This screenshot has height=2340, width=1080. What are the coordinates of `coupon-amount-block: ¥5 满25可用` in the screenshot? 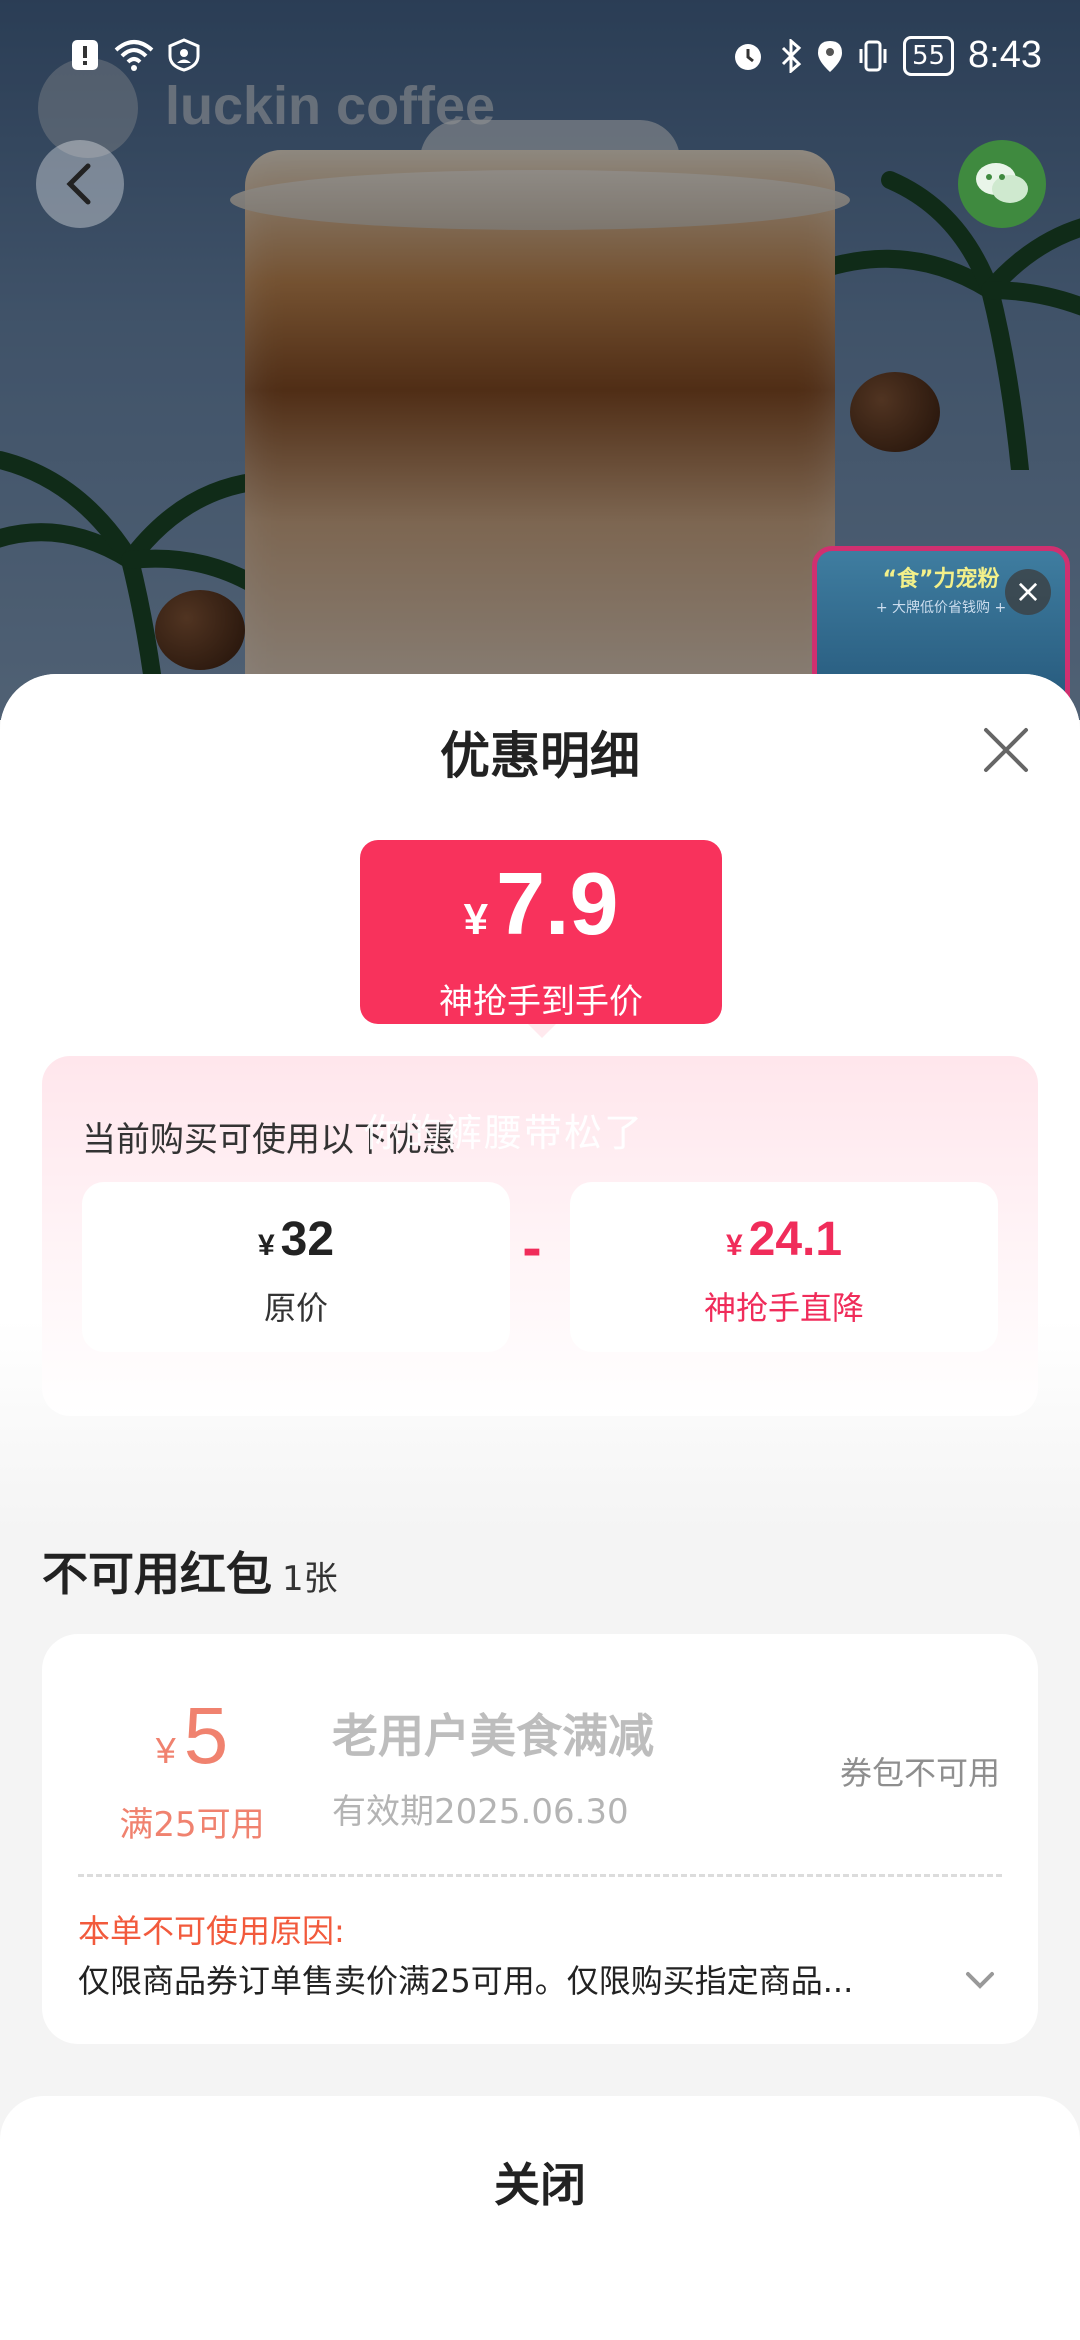 It's located at (192, 1769).